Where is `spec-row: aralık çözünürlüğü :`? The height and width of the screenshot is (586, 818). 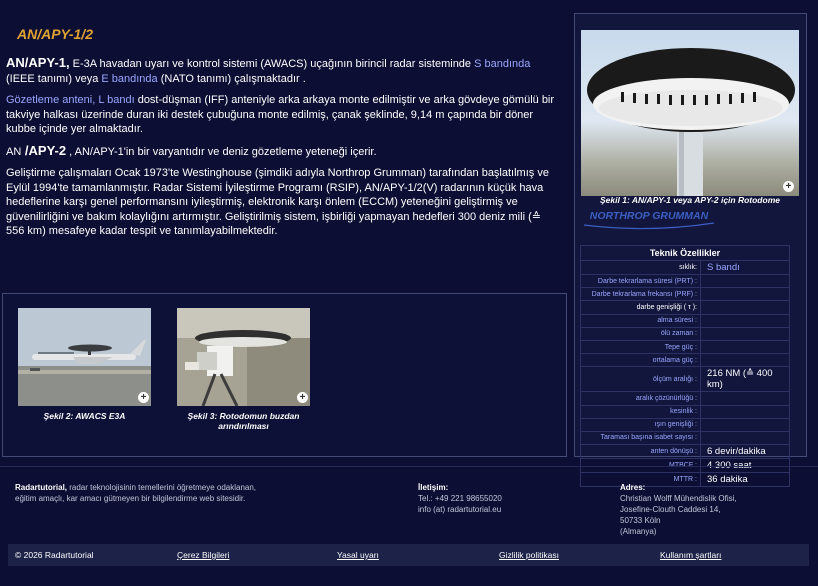 spec-row: aralık çözünürlüğü : is located at coordinates (685, 398).